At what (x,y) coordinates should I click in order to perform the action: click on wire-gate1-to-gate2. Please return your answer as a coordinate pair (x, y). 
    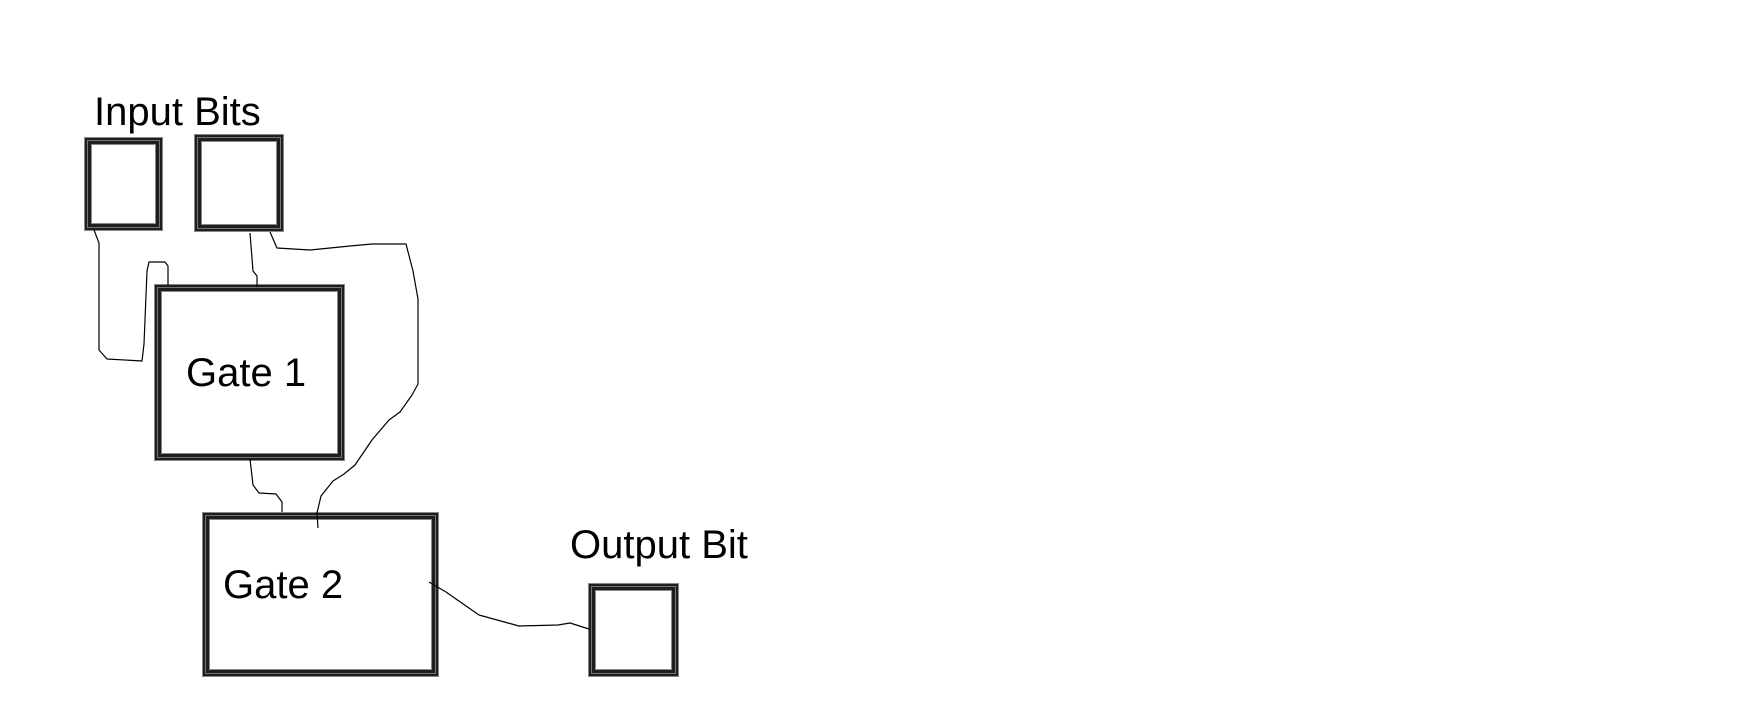
    Looking at the image, I should click on (266, 485).